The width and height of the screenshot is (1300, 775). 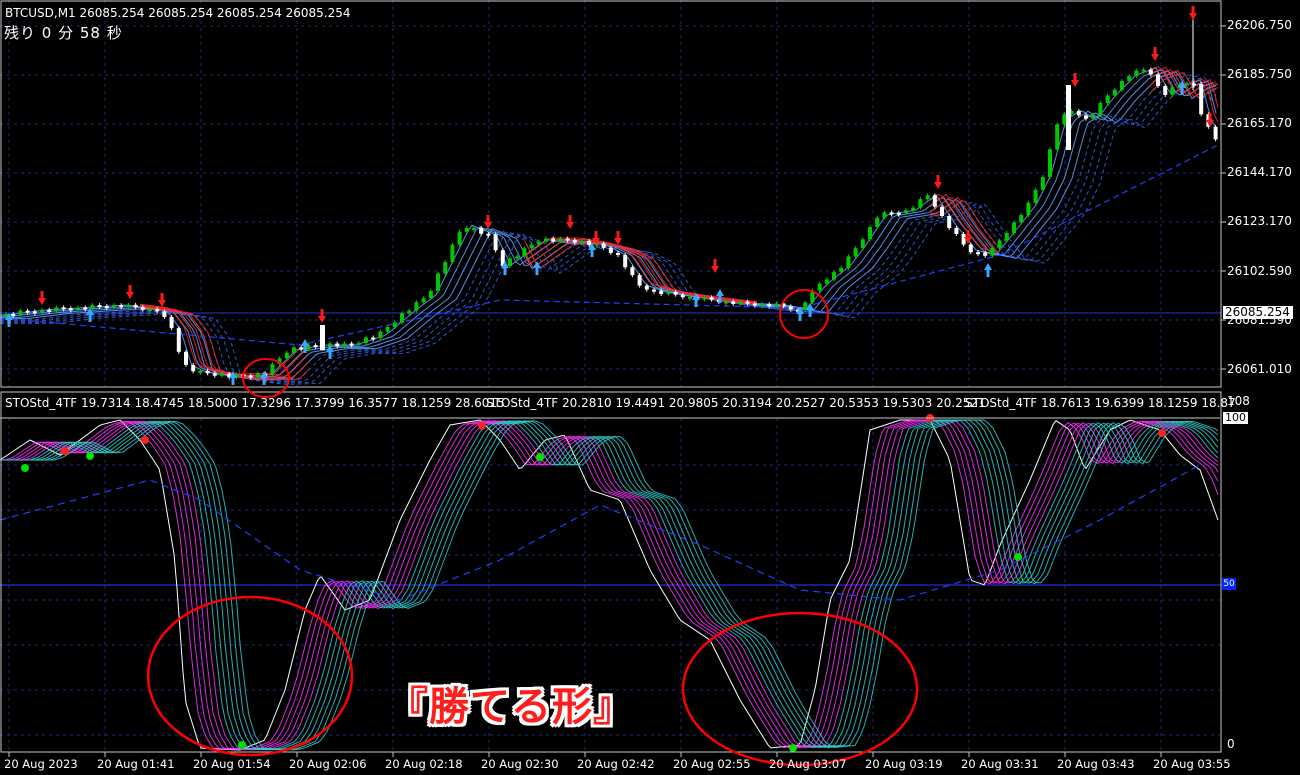 I want to click on indicator-label: STOStd_4TF 18.7613 19.6399 18.1259 18.87, so click(x=1100, y=403).